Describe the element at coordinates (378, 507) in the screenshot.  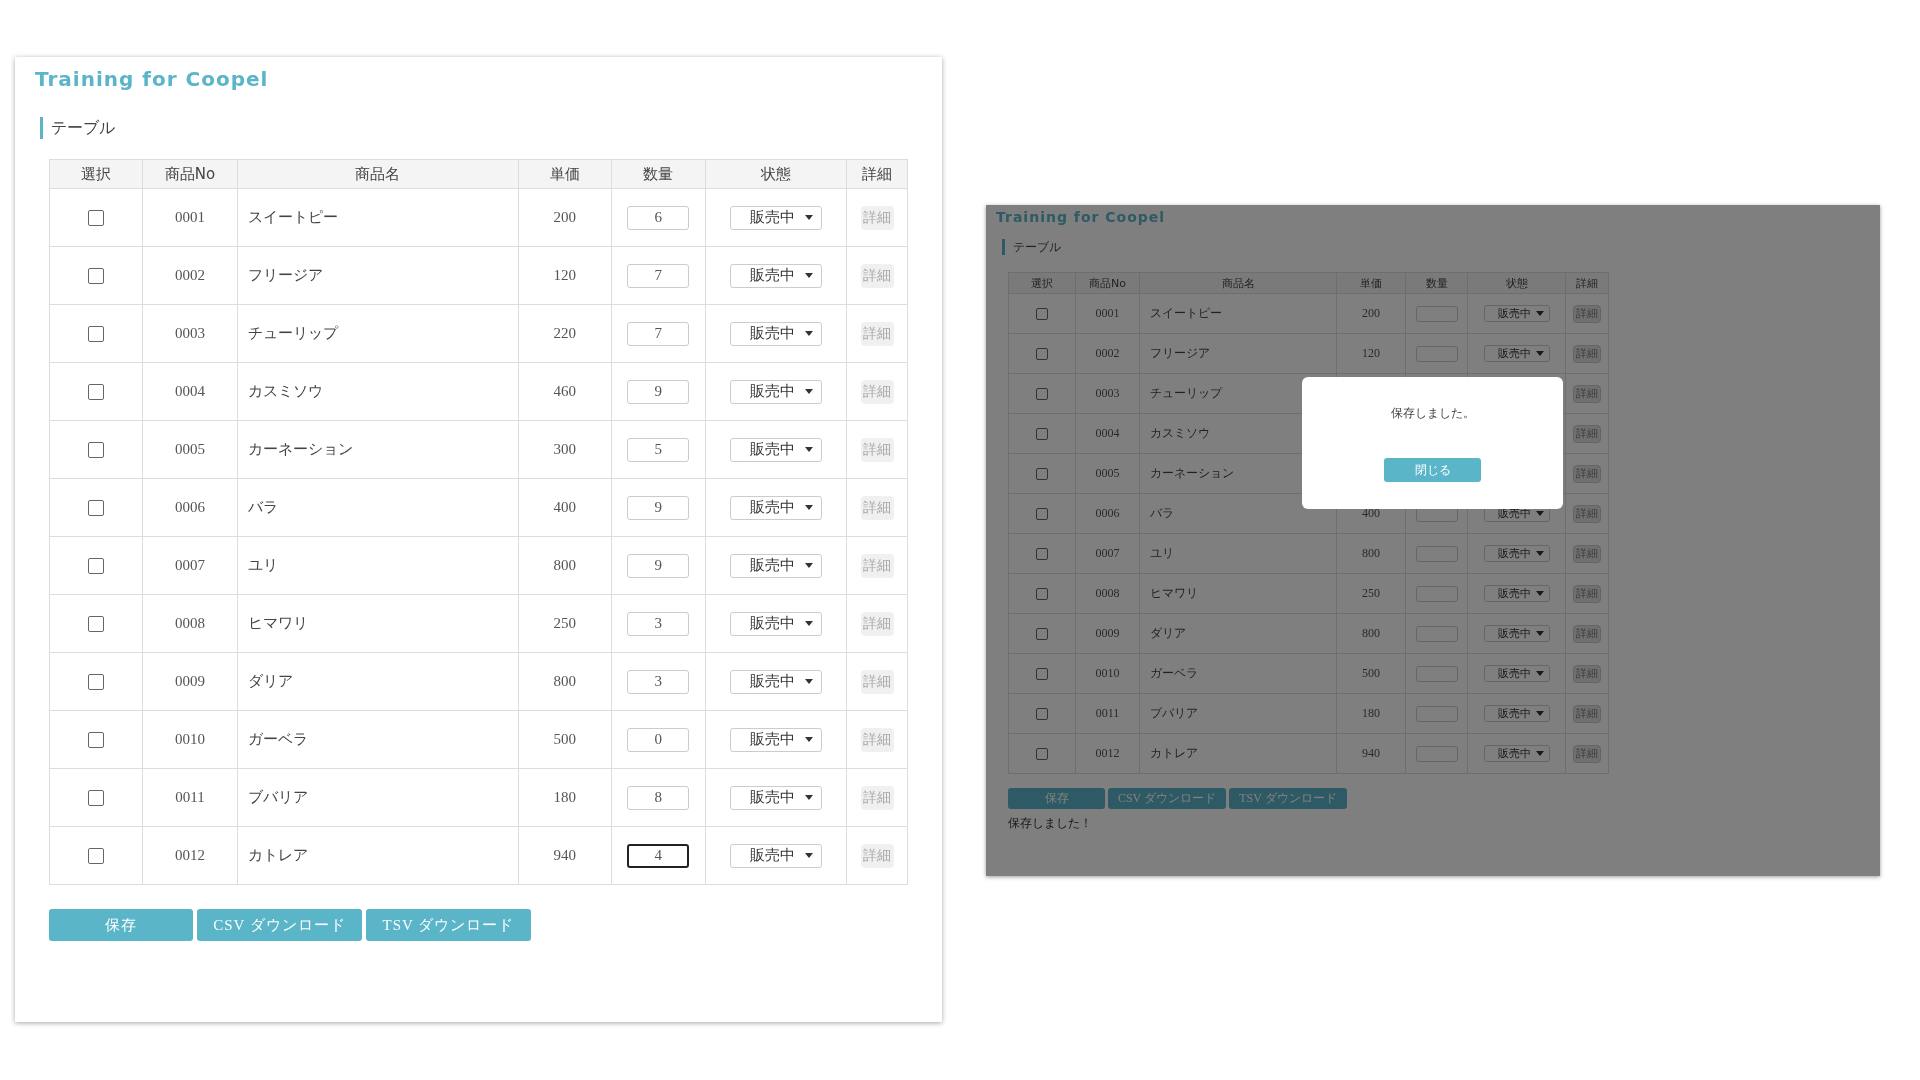
I see `table-cell: バラ` at that location.